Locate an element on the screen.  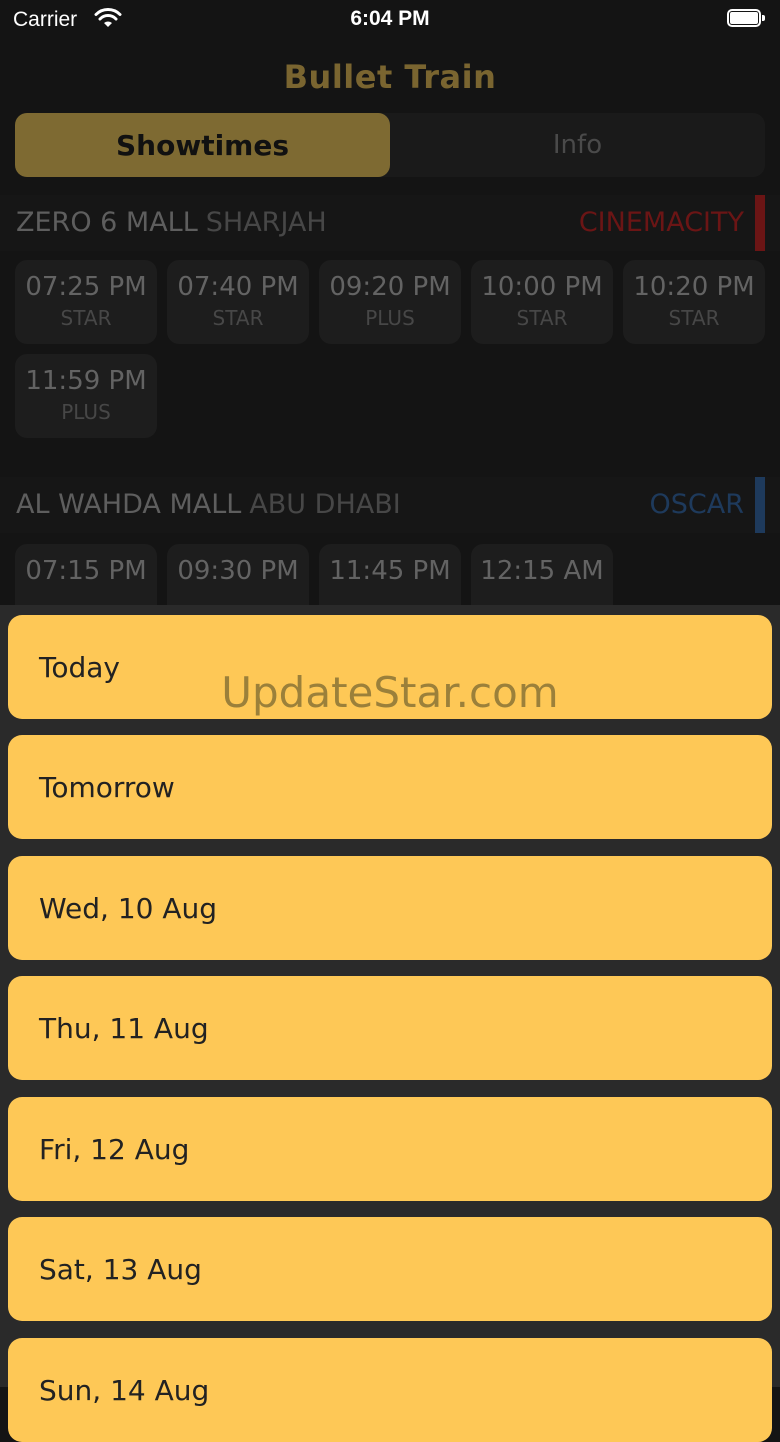
showtime-time: 11:59 PM is located at coordinates (86, 381).